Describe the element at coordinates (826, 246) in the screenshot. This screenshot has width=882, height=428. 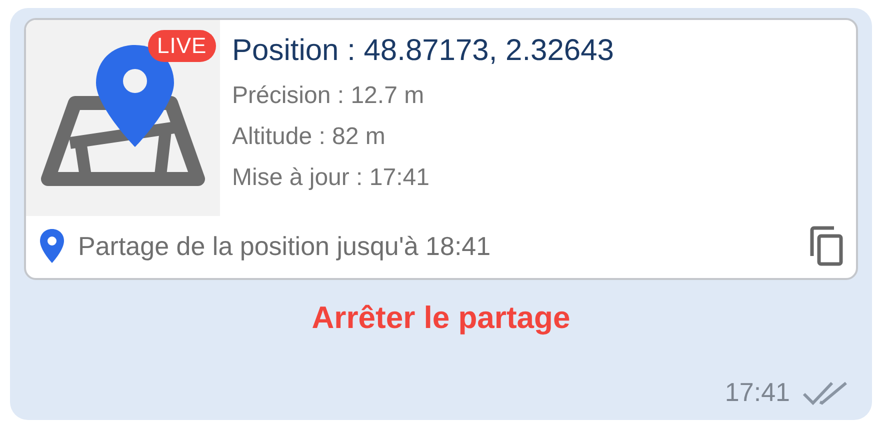
I see `copy-icon` at that location.